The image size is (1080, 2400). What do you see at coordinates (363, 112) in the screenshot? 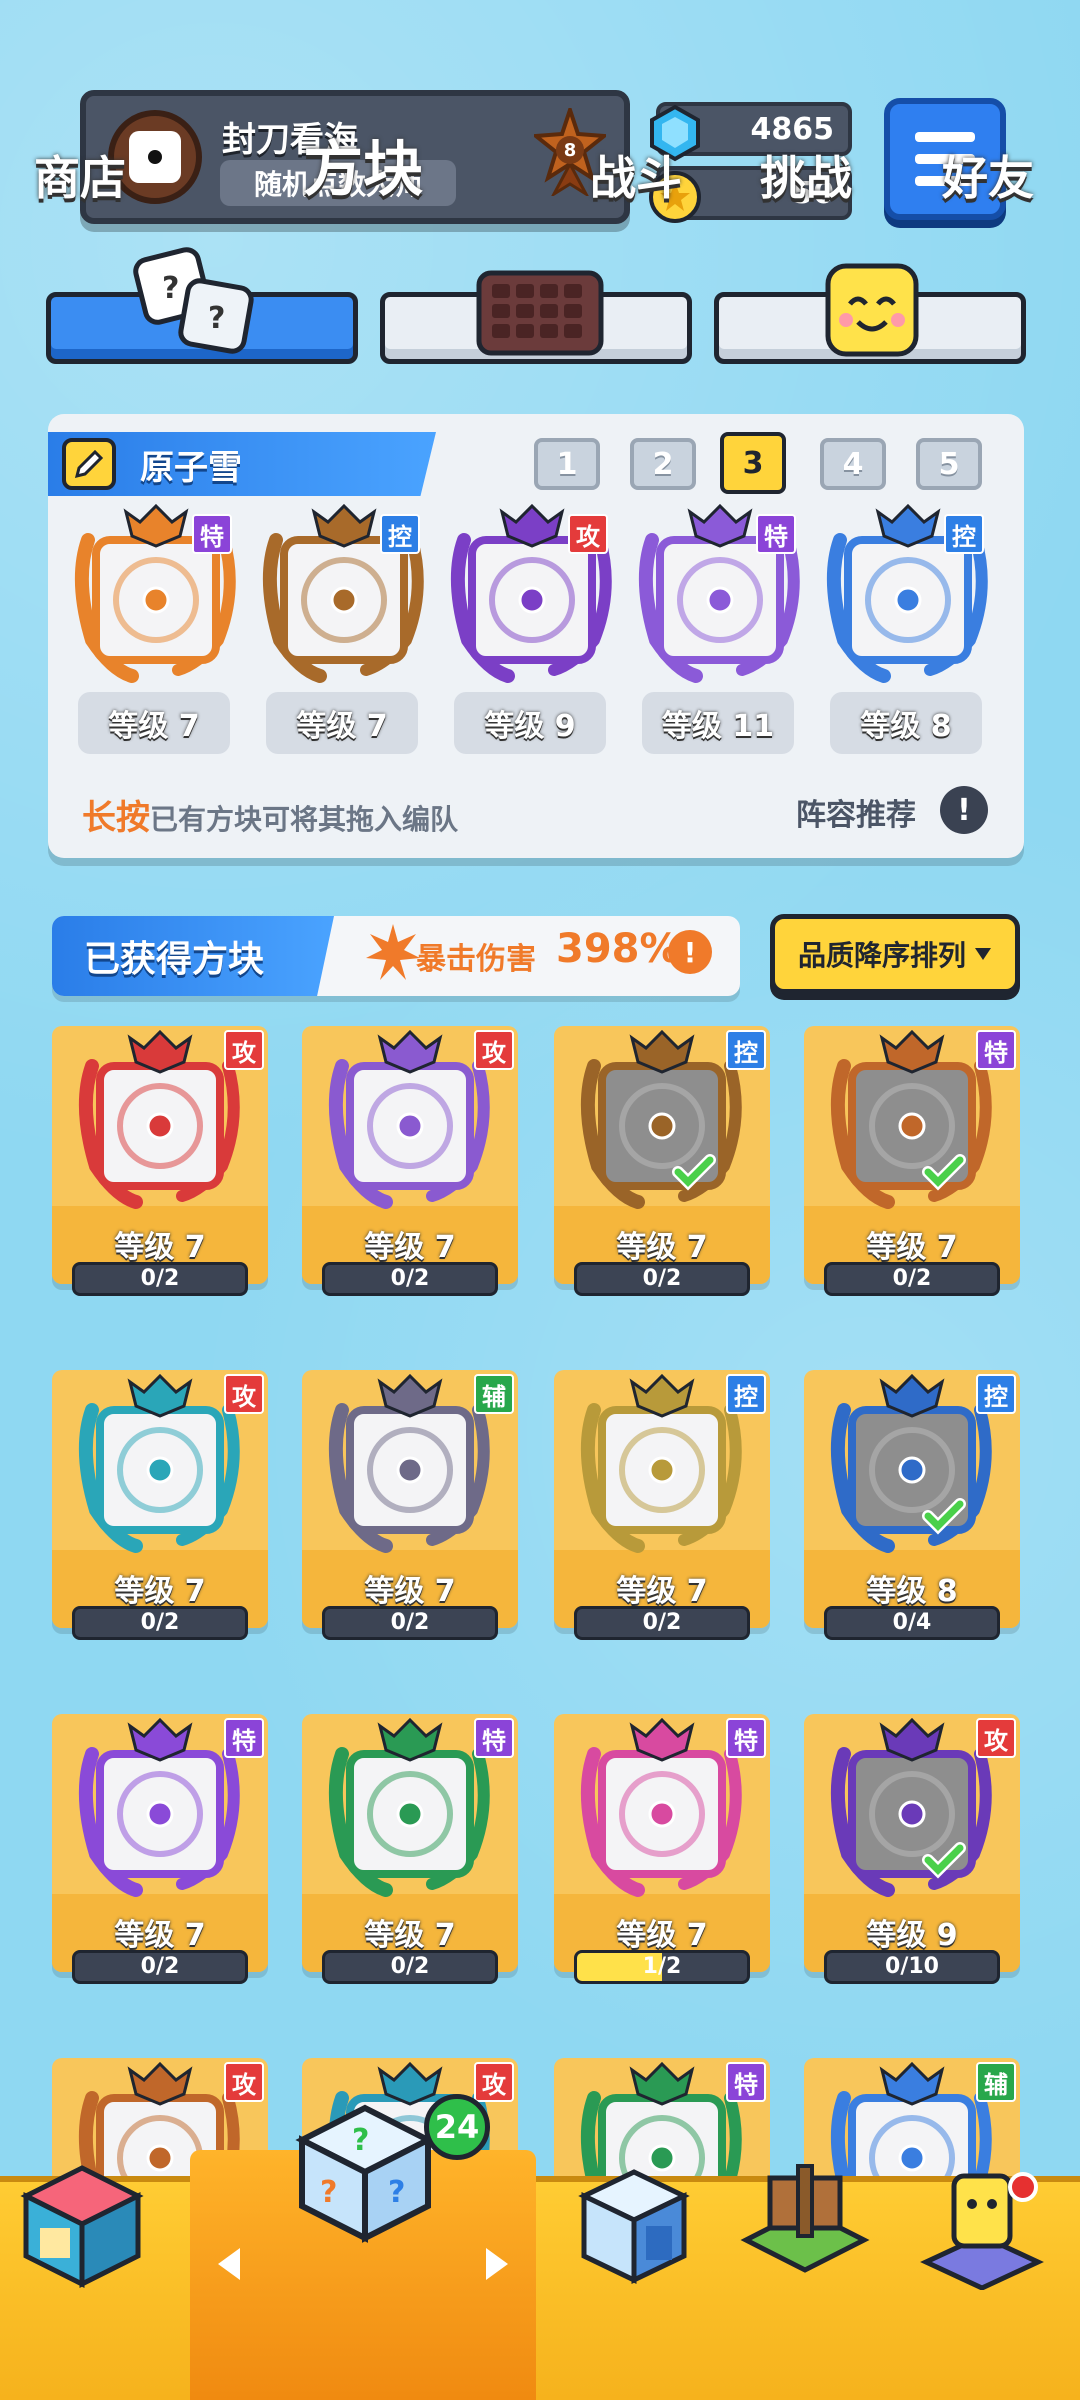
I see `nav-blocks: 方块` at bounding box center [363, 112].